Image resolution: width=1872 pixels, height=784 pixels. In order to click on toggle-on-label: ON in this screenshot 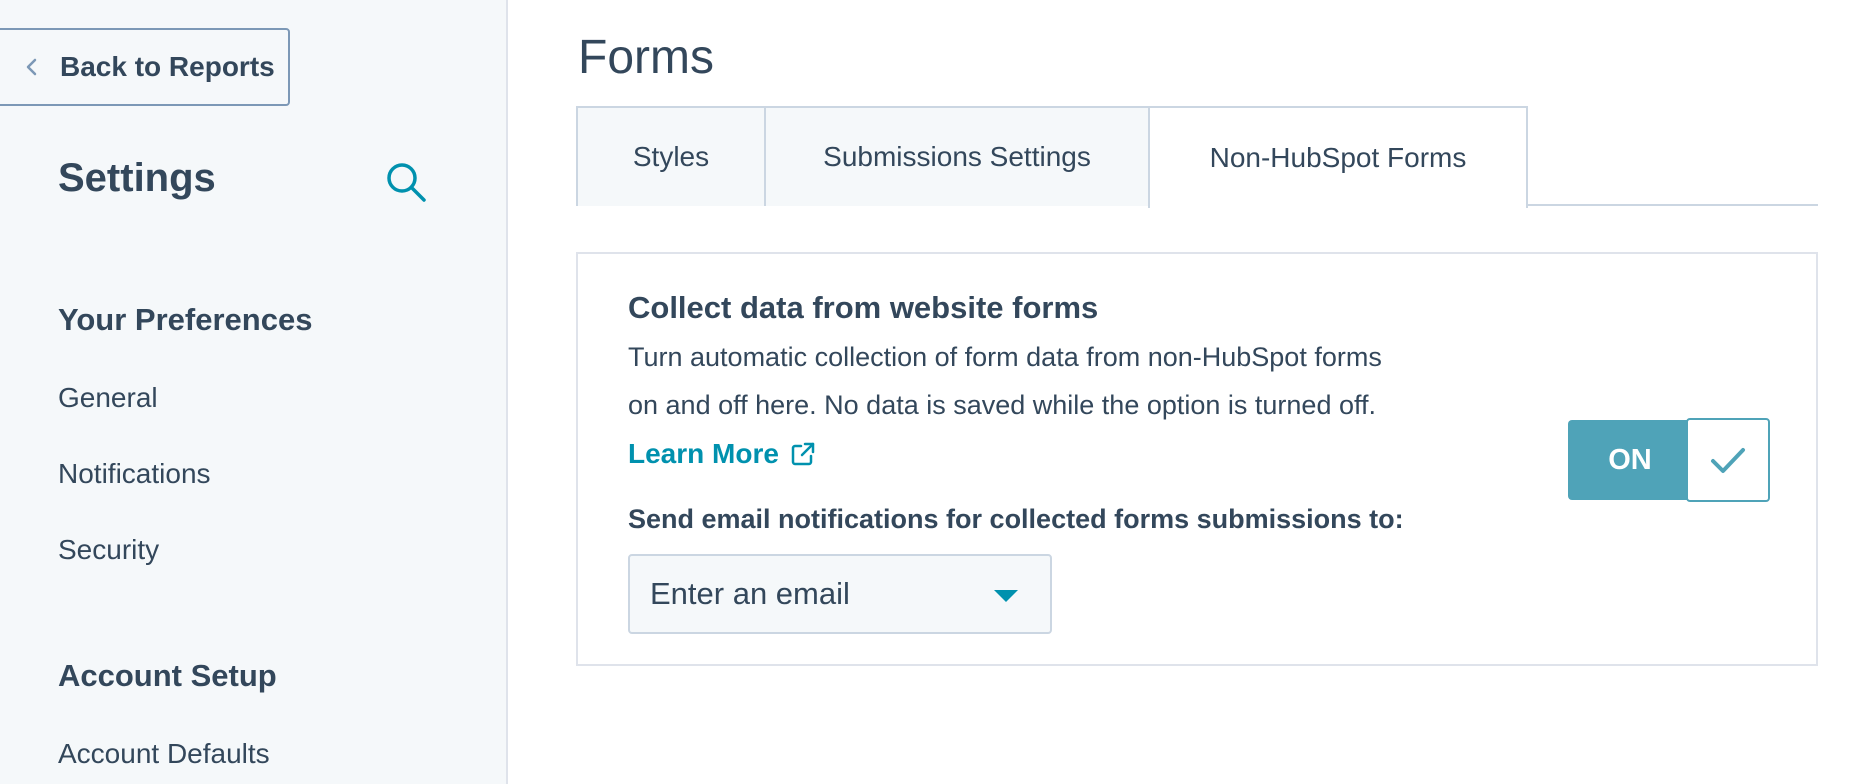, I will do `click(1630, 460)`.